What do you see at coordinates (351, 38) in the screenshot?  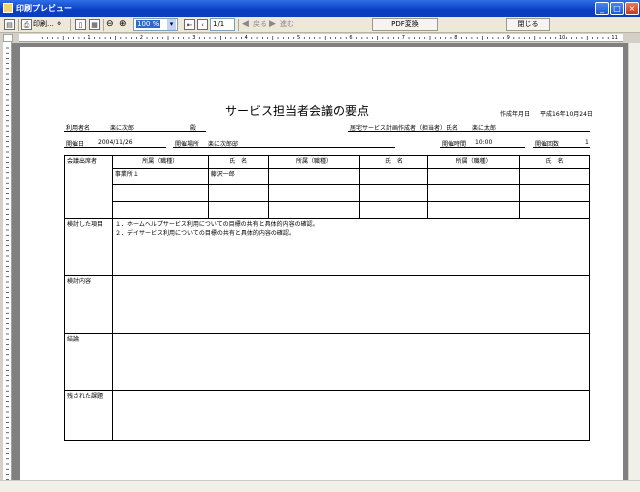 I see `ruler-number: 6` at bounding box center [351, 38].